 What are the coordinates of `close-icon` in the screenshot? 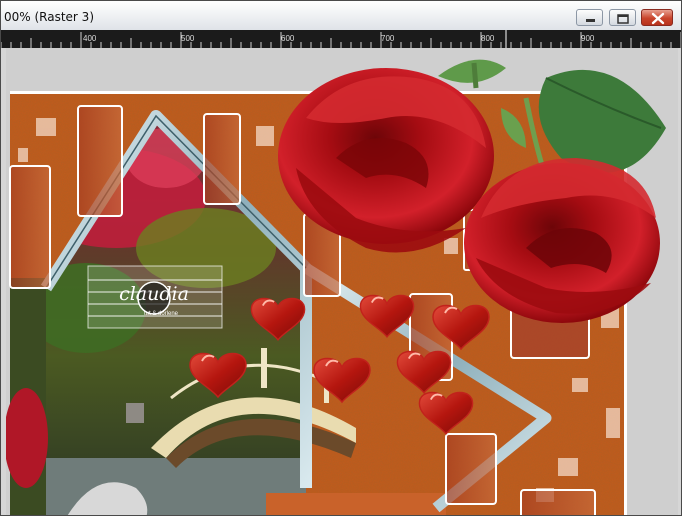 It's located at (658, 18).